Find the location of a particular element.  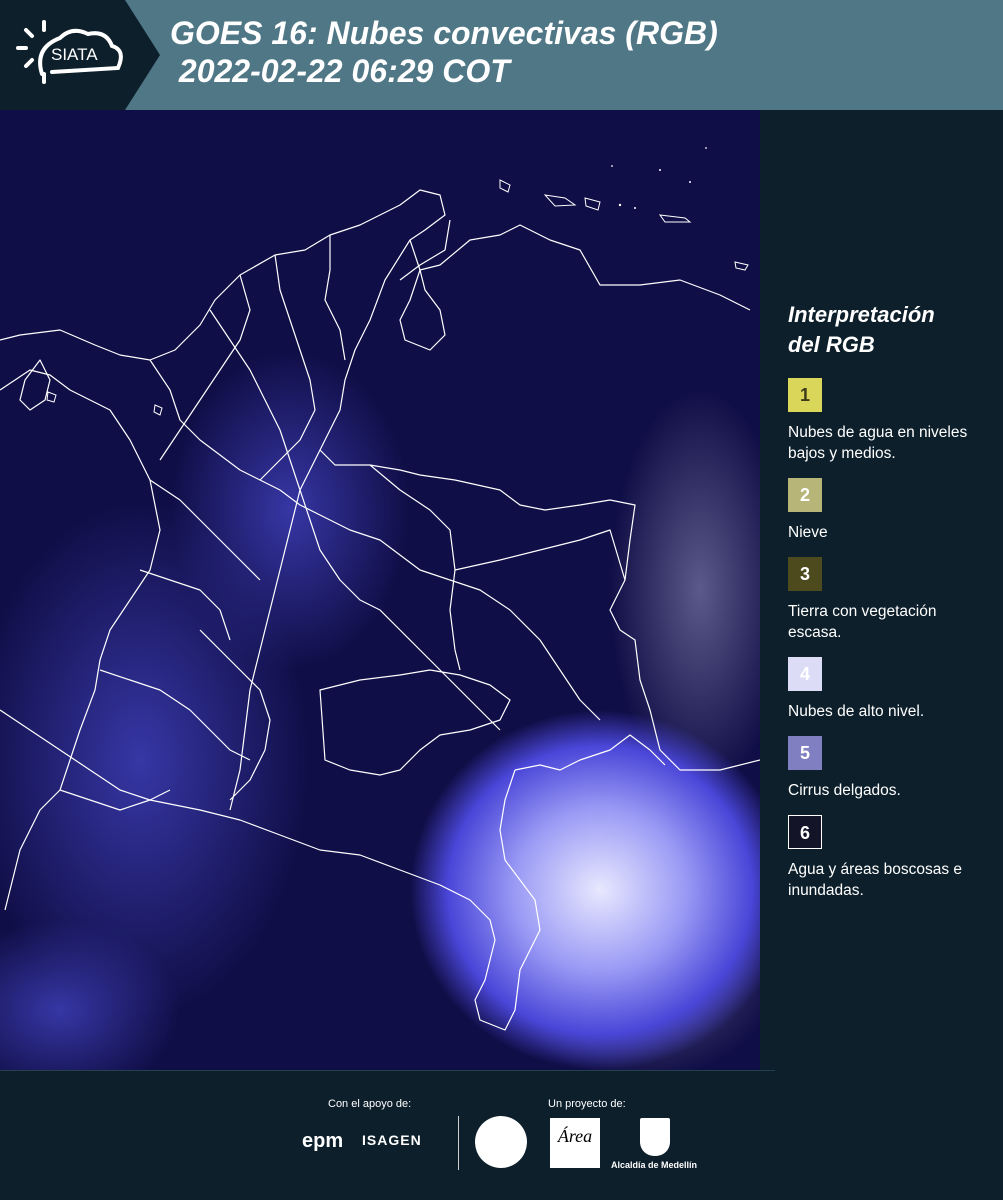

isagen-logo: ISAGEN is located at coordinates (392, 1140).